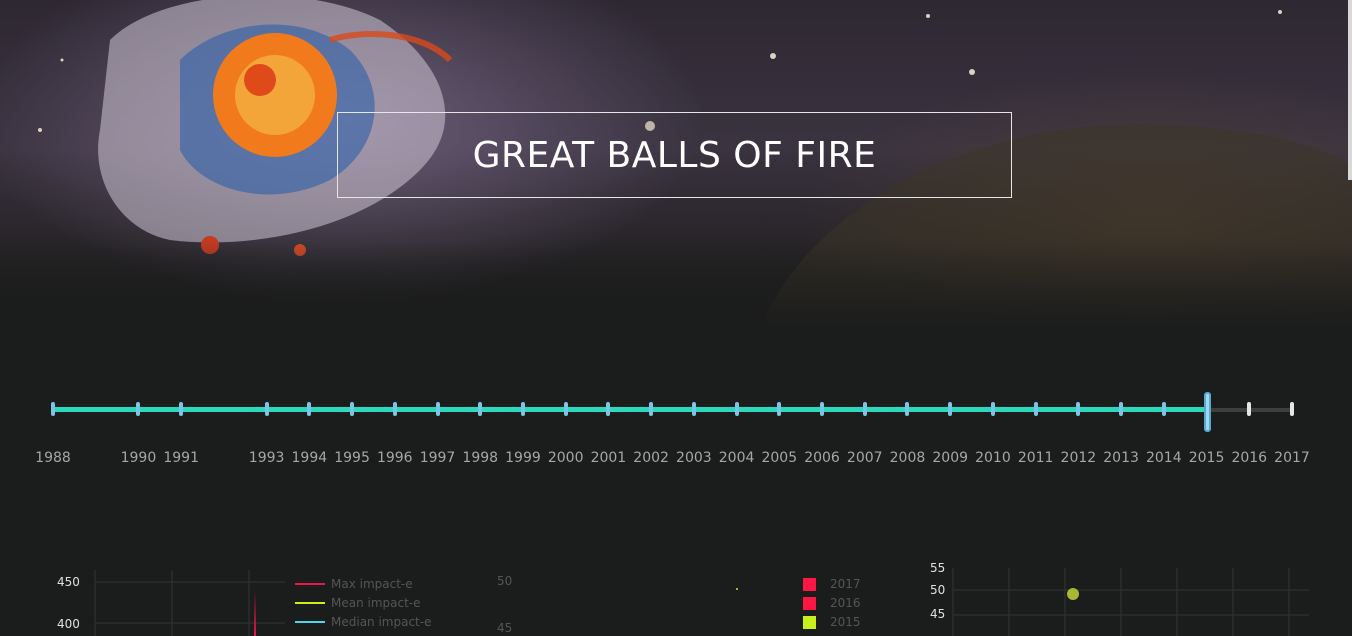 This screenshot has height=636, width=1352. I want to click on slider-tick-1993, so click(266, 409).